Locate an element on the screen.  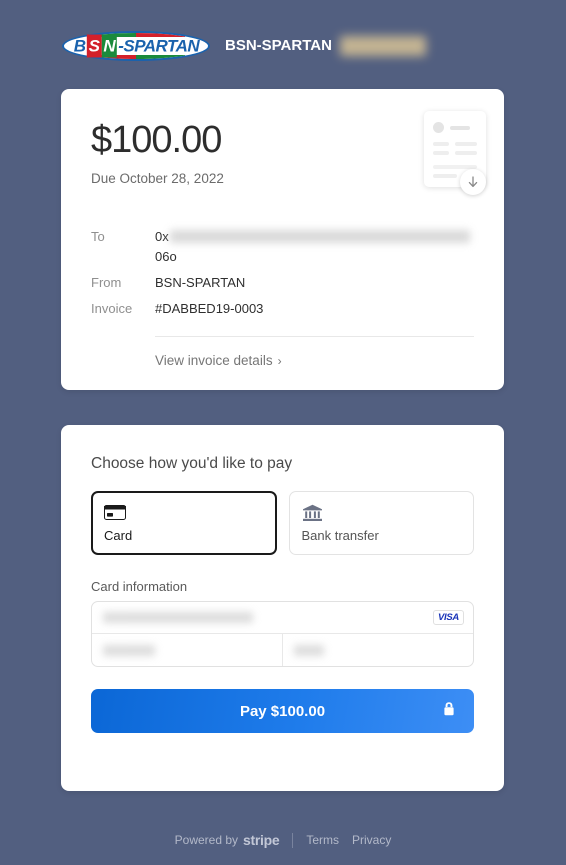
logo-letter-s: S is located at coordinates (94, 46).